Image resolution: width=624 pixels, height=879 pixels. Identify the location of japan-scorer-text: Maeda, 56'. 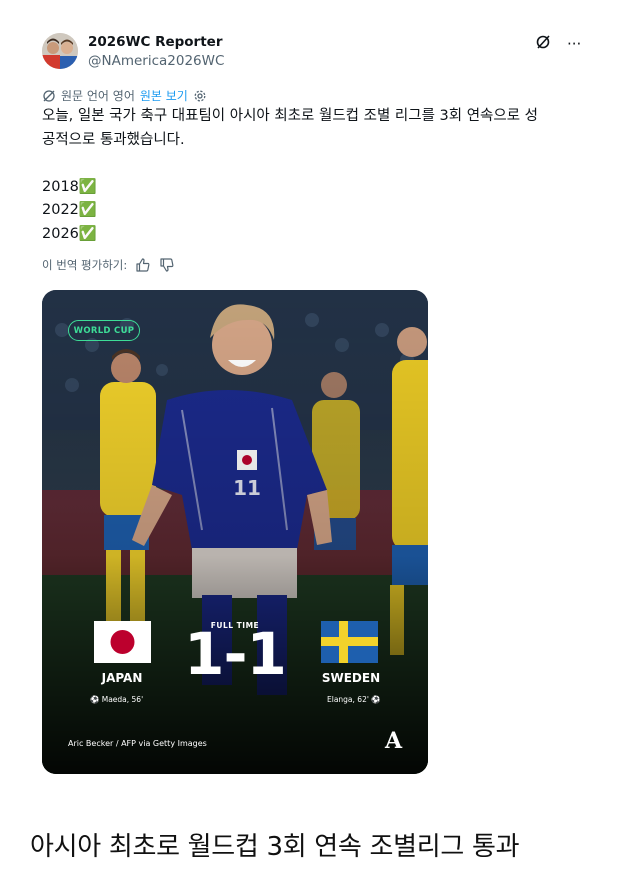
(122, 699).